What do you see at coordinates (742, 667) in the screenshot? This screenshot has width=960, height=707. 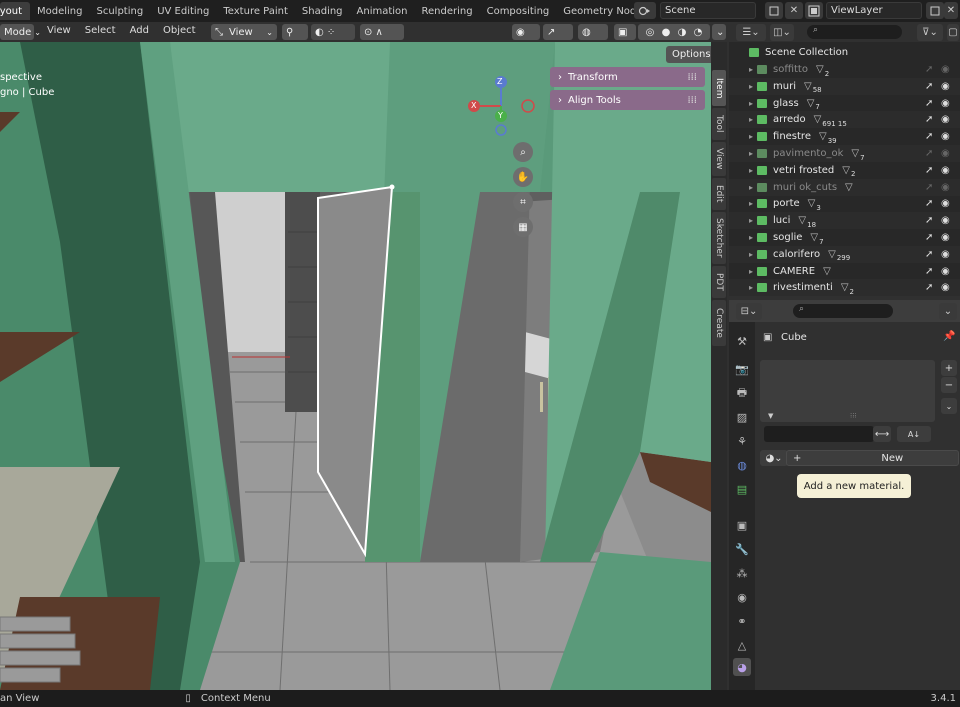 I see `material-icon: ◕` at bounding box center [742, 667].